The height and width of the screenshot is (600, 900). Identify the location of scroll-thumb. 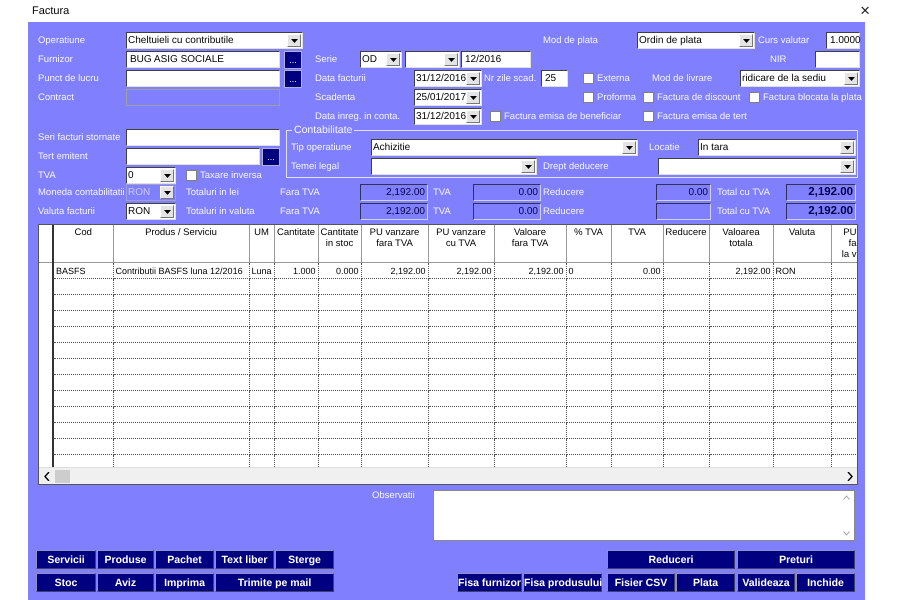
(62, 476).